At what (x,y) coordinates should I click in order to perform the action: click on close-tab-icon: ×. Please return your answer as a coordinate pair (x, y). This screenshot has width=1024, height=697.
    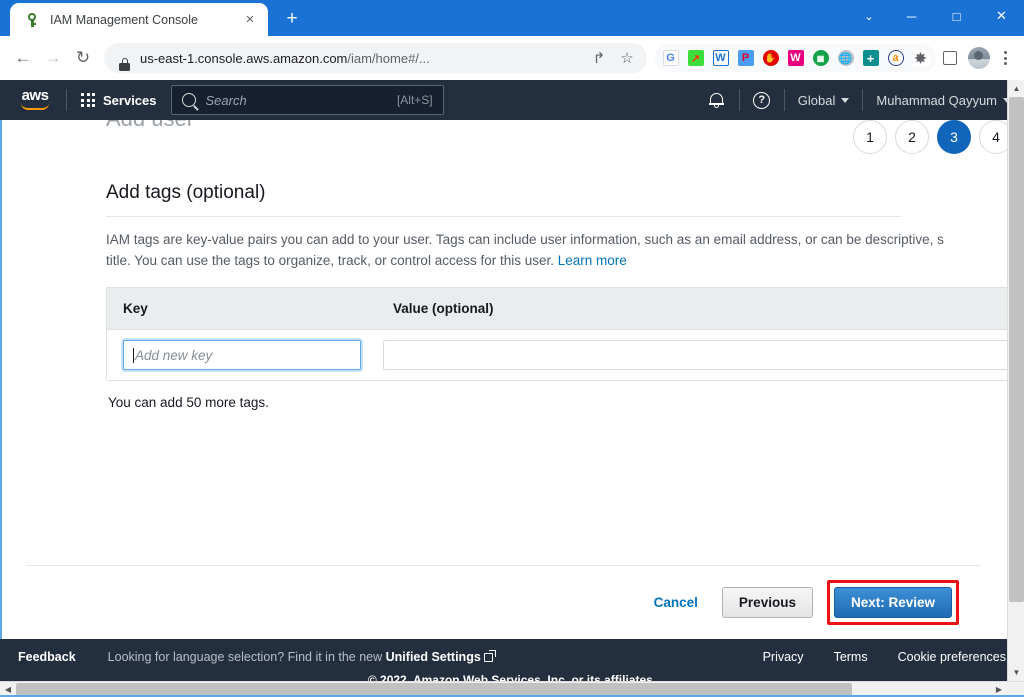
    Looking at the image, I should click on (250, 20).